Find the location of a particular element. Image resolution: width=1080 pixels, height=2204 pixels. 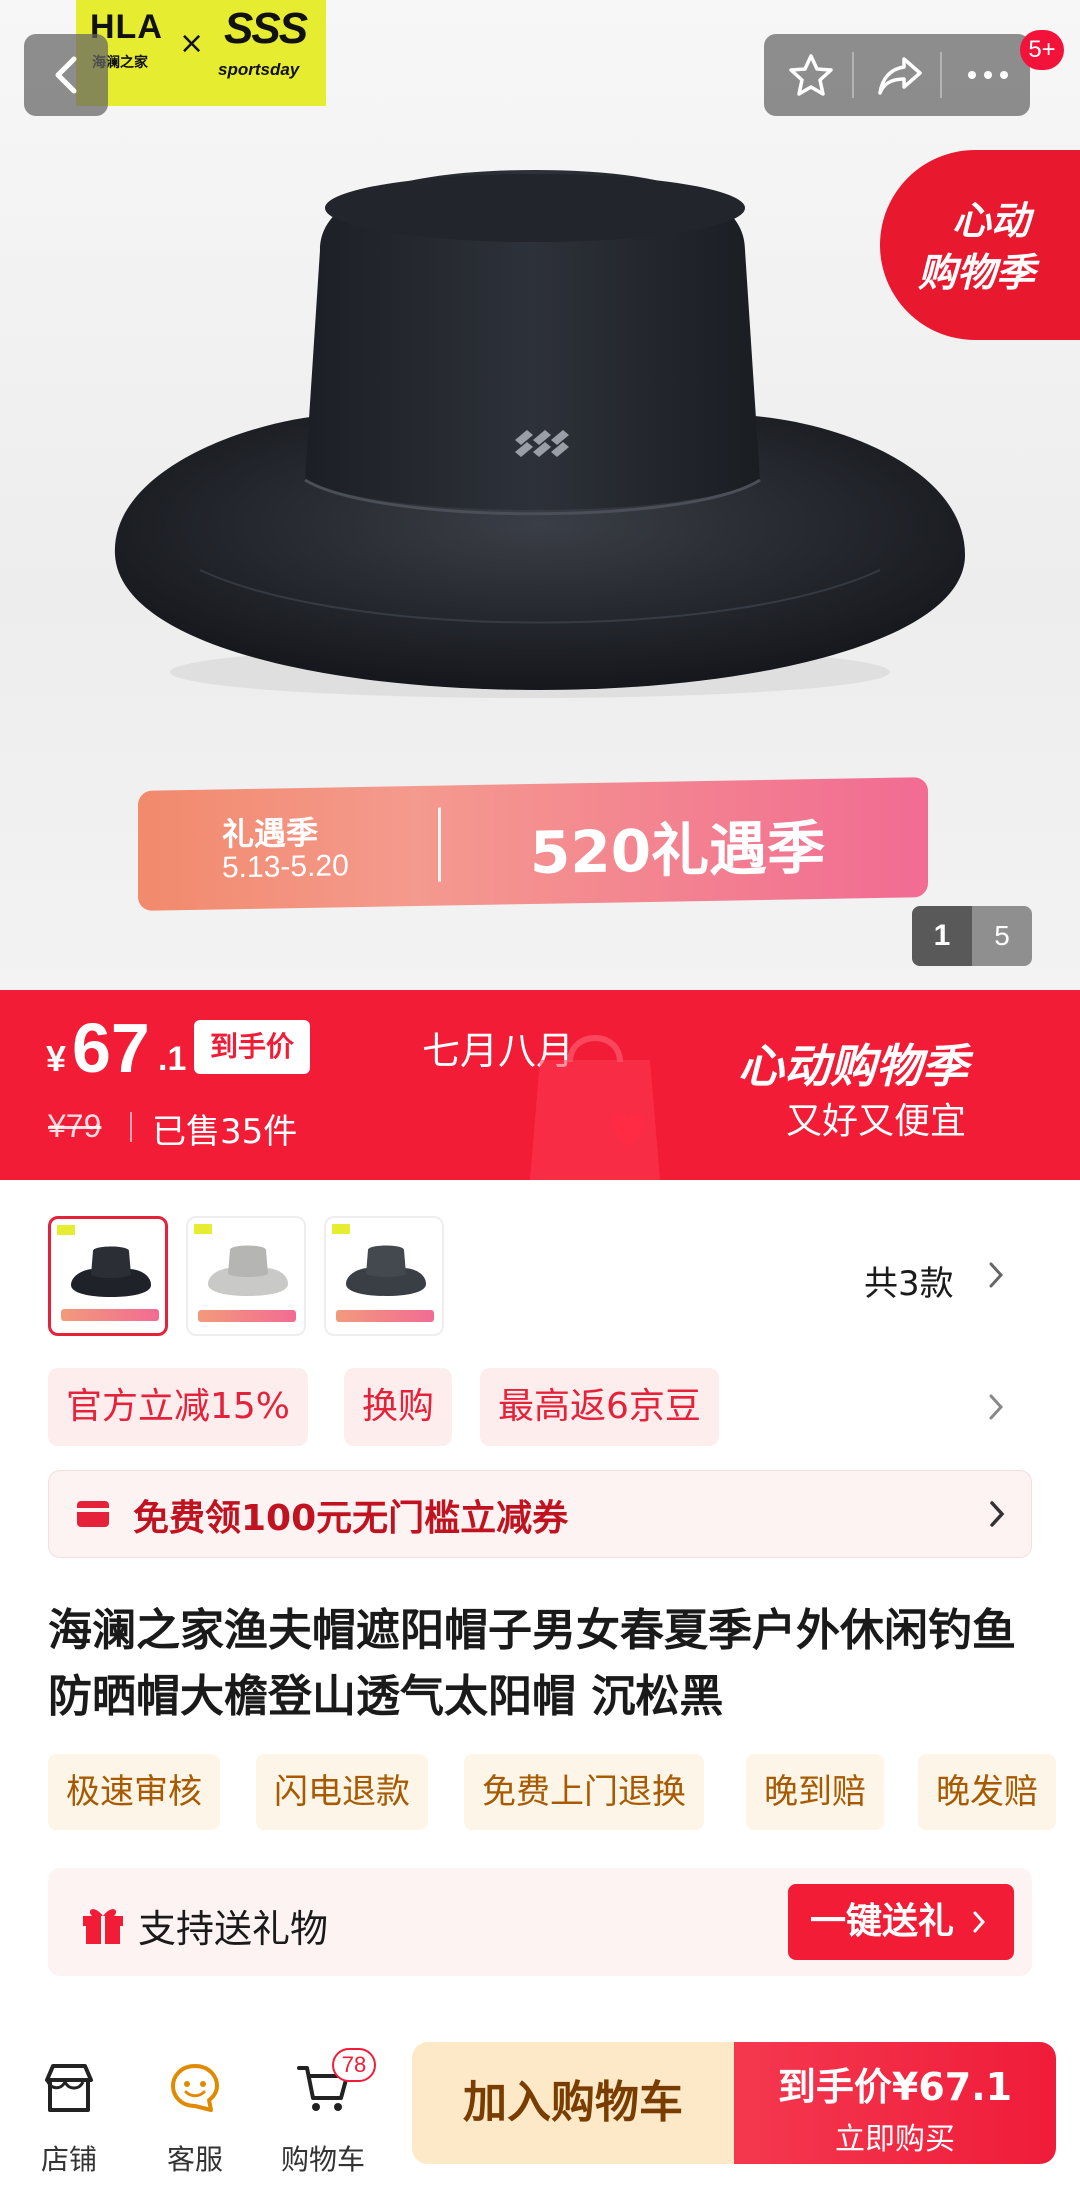

banner-title: 心动购物季 is located at coordinates (853, 1066).